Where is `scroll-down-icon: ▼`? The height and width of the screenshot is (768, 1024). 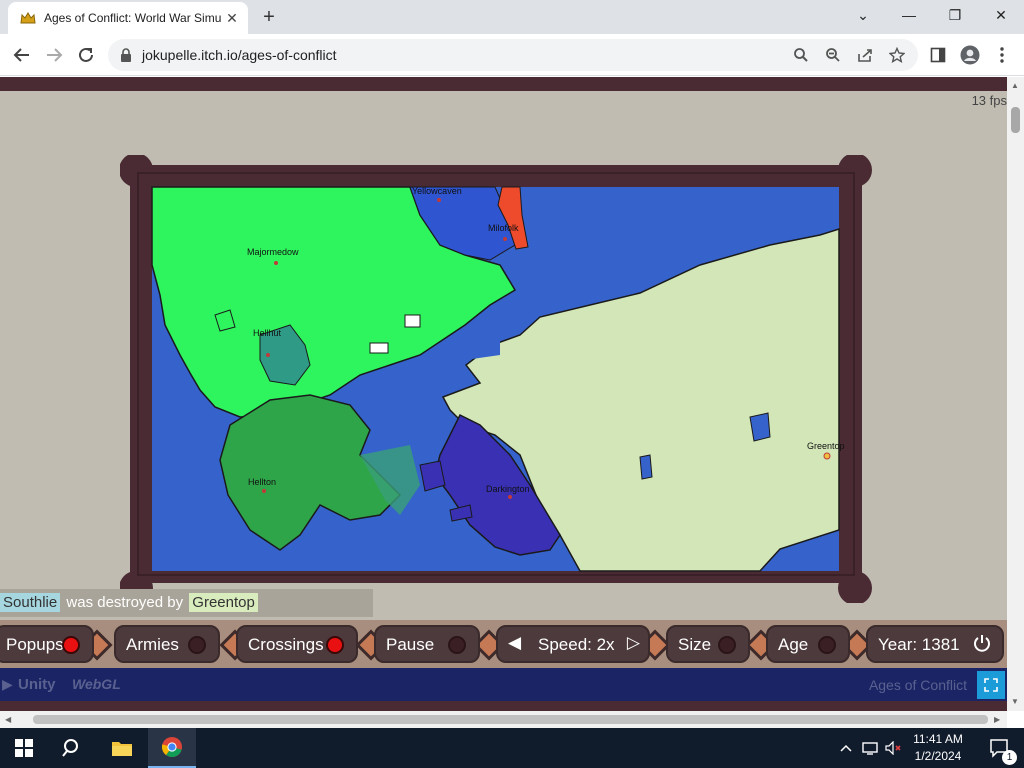
scroll-down-icon: ▼ is located at coordinates (1015, 701).